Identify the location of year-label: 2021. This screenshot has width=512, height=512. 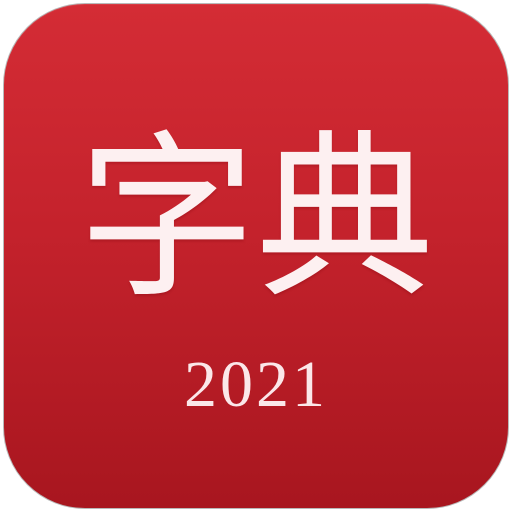
(256, 384).